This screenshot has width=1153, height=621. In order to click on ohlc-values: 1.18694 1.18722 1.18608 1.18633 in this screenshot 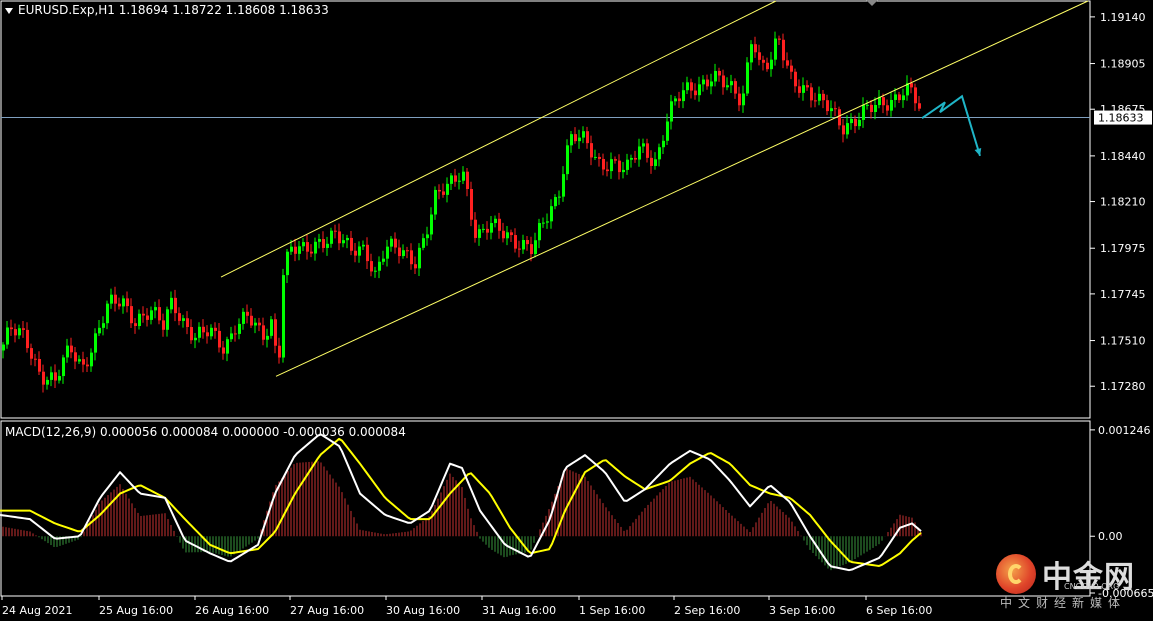, I will do `click(223, 10)`.